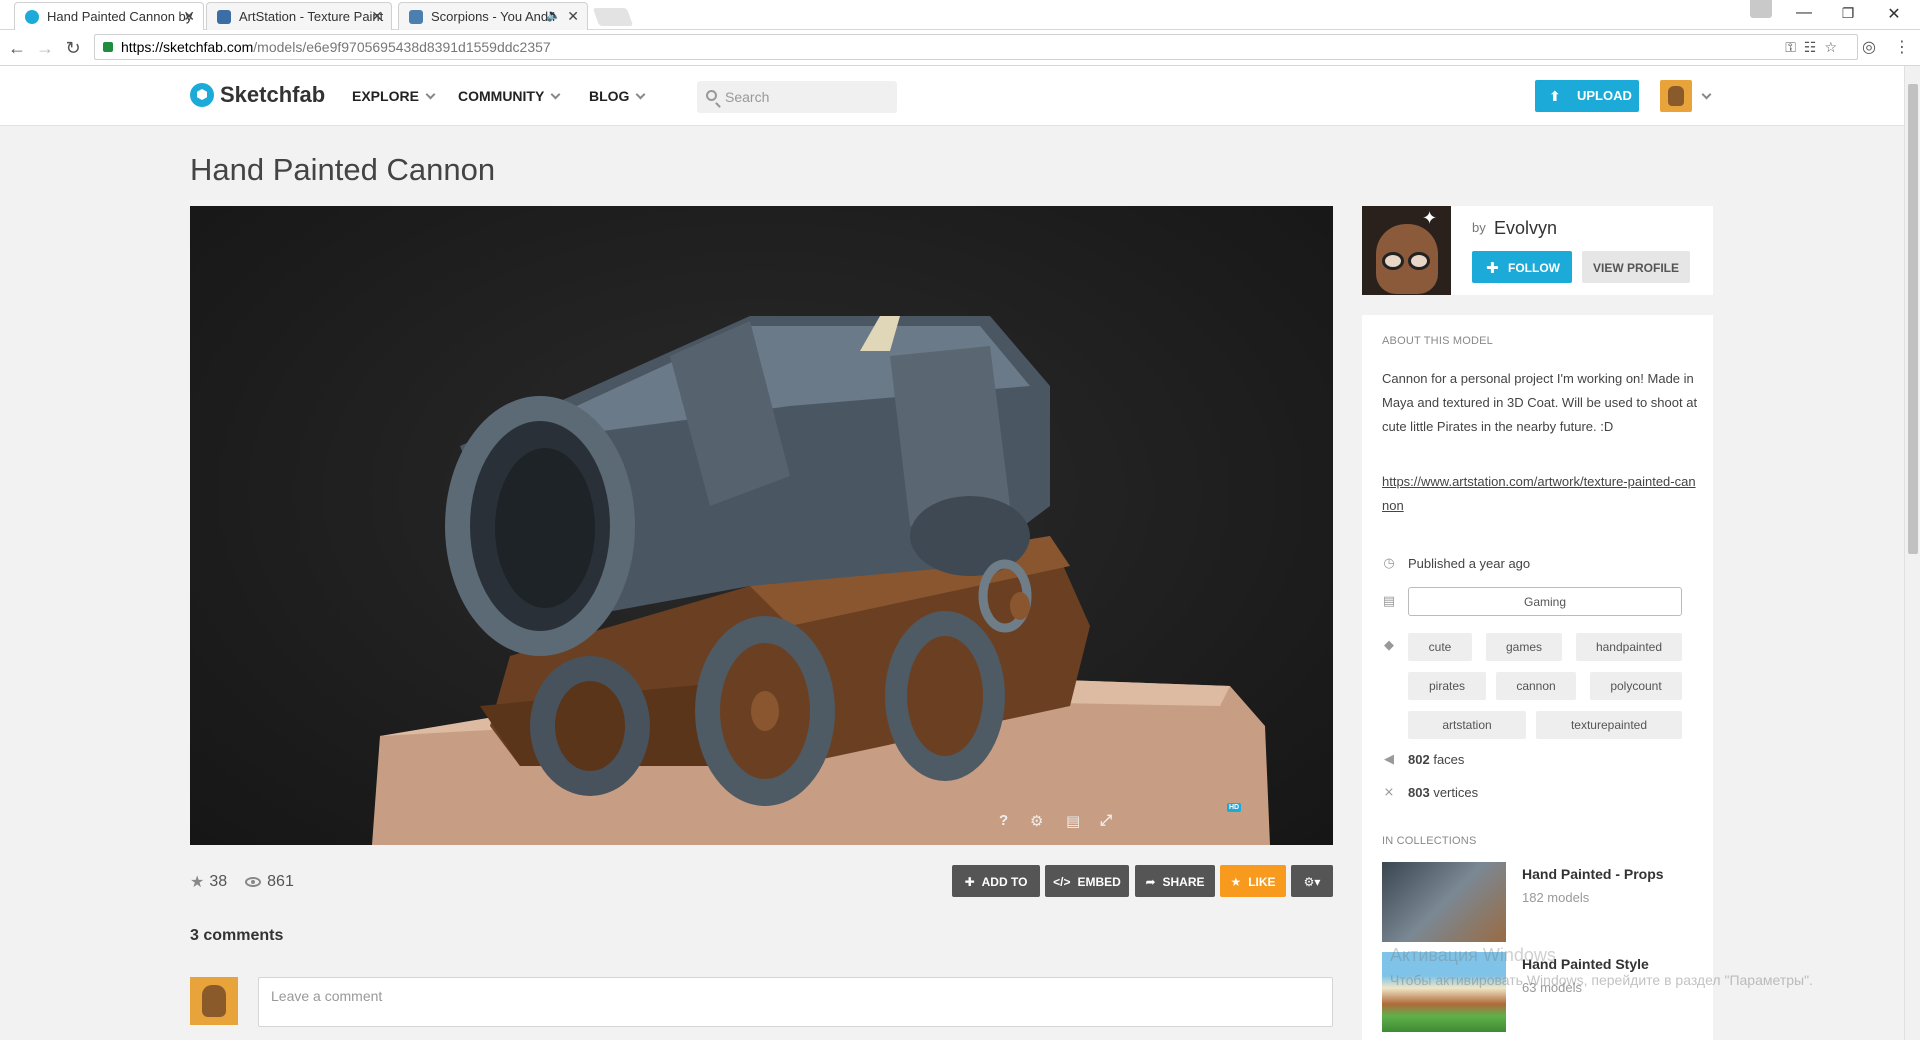  I want to click on collection-count: 182 models, so click(1556, 897).